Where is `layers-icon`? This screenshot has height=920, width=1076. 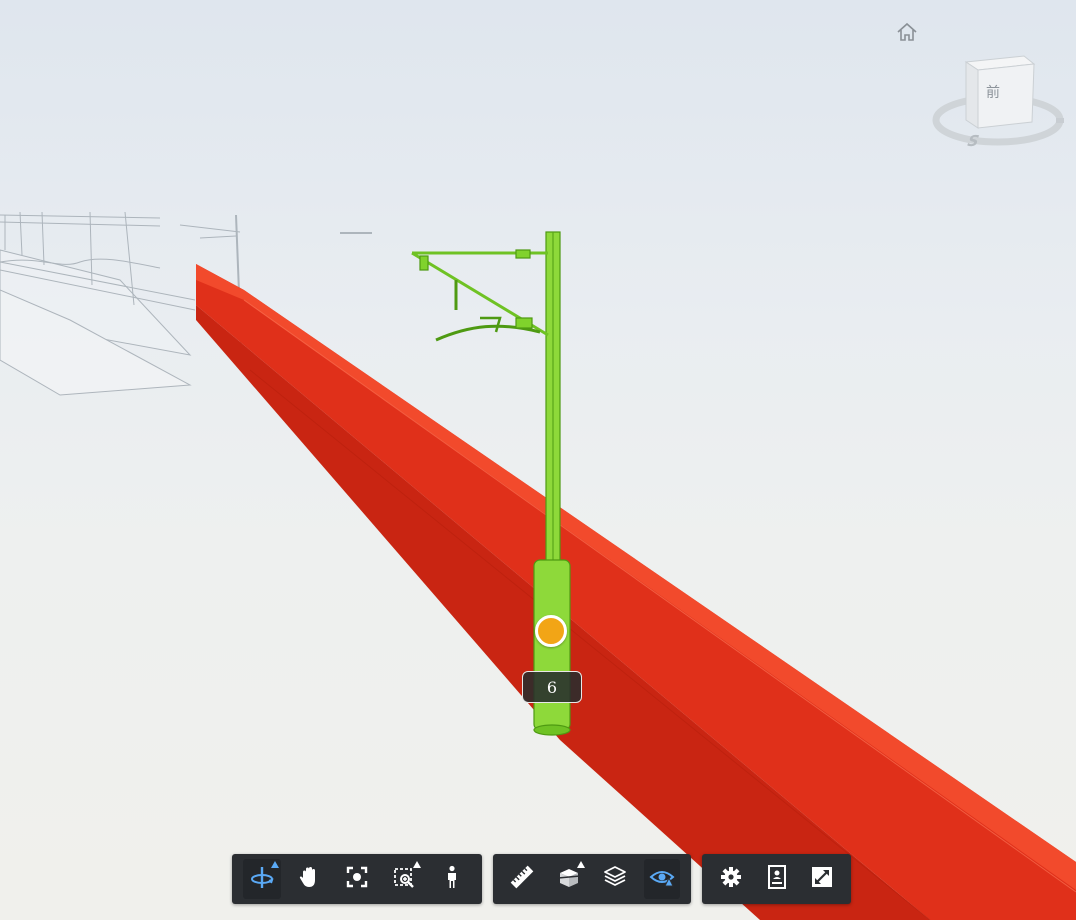
layers-icon is located at coordinates (615, 879).